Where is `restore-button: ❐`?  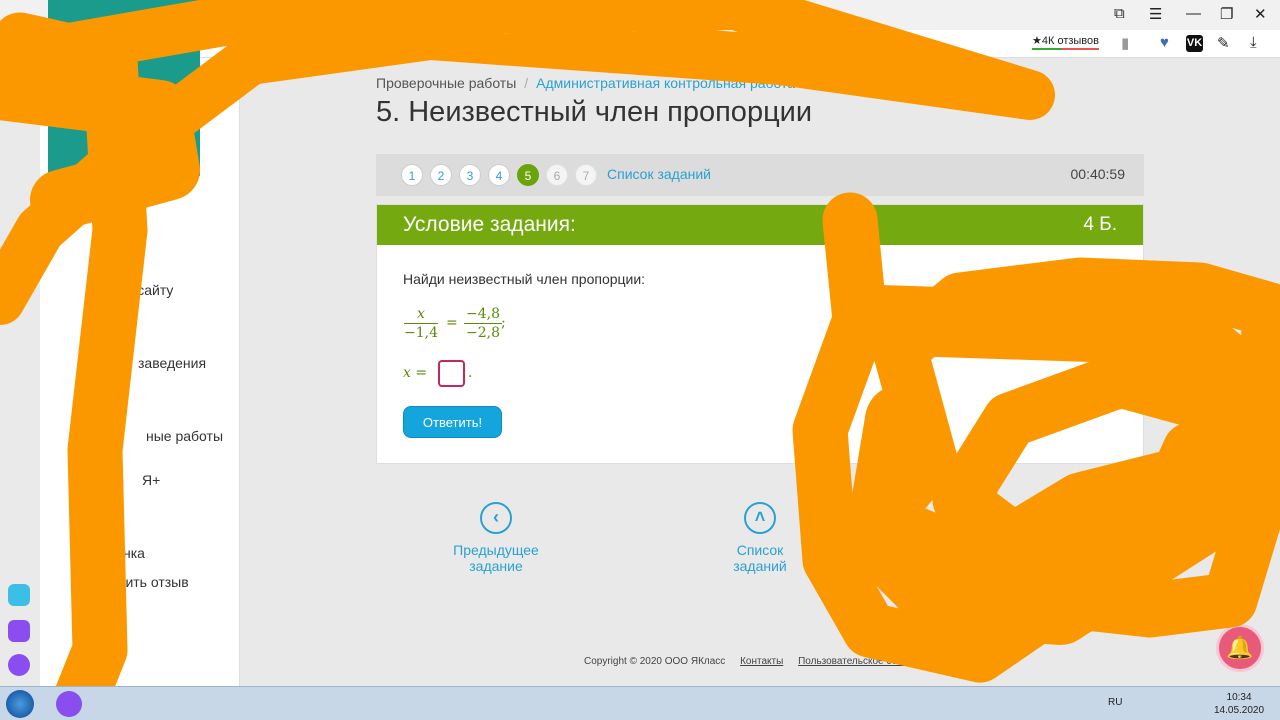 restore-button: ❐ is located at coordinates (1226, 14).